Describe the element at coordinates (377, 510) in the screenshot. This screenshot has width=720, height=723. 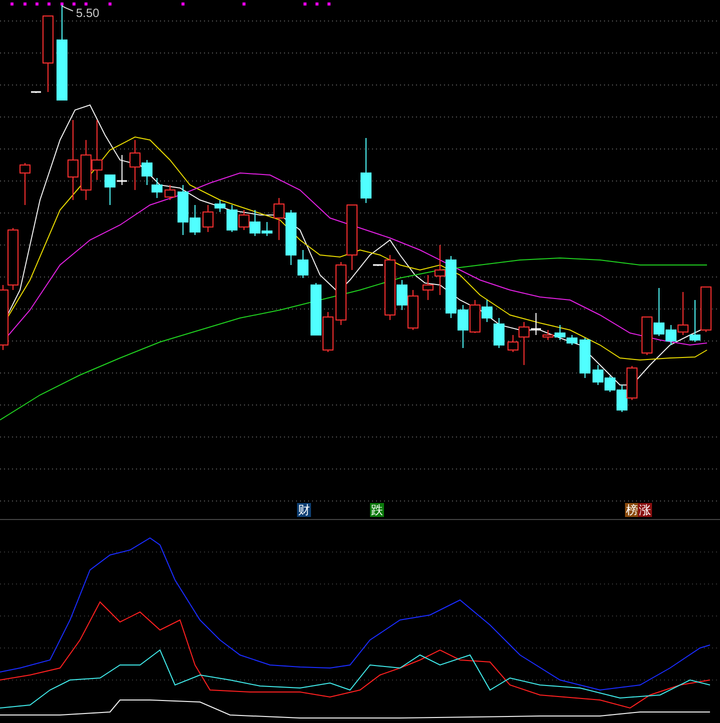
I see `signal-tag: 跌` at that location.